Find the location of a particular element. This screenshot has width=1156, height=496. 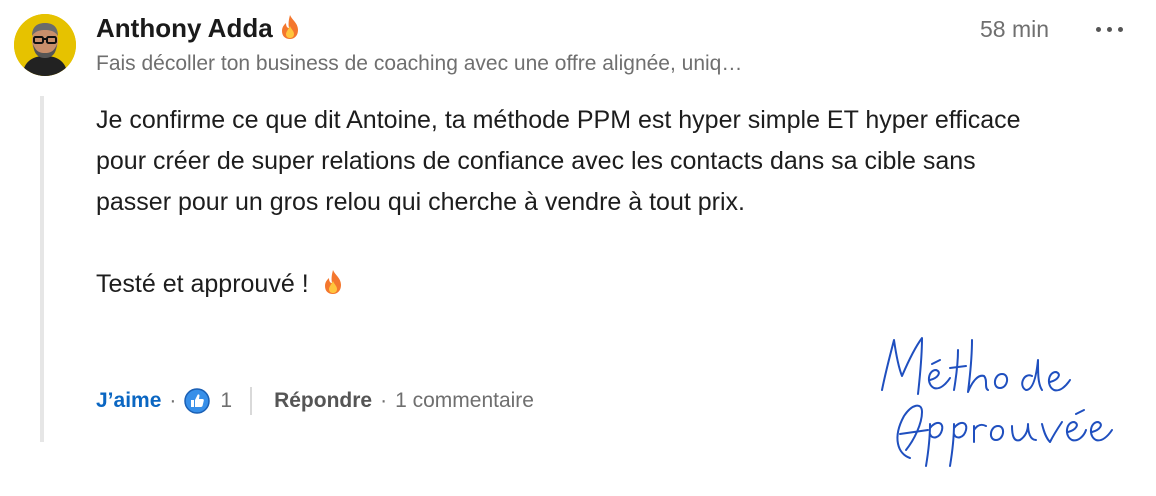

author-name: Anthony Adda is located at coordinates (198, 29).